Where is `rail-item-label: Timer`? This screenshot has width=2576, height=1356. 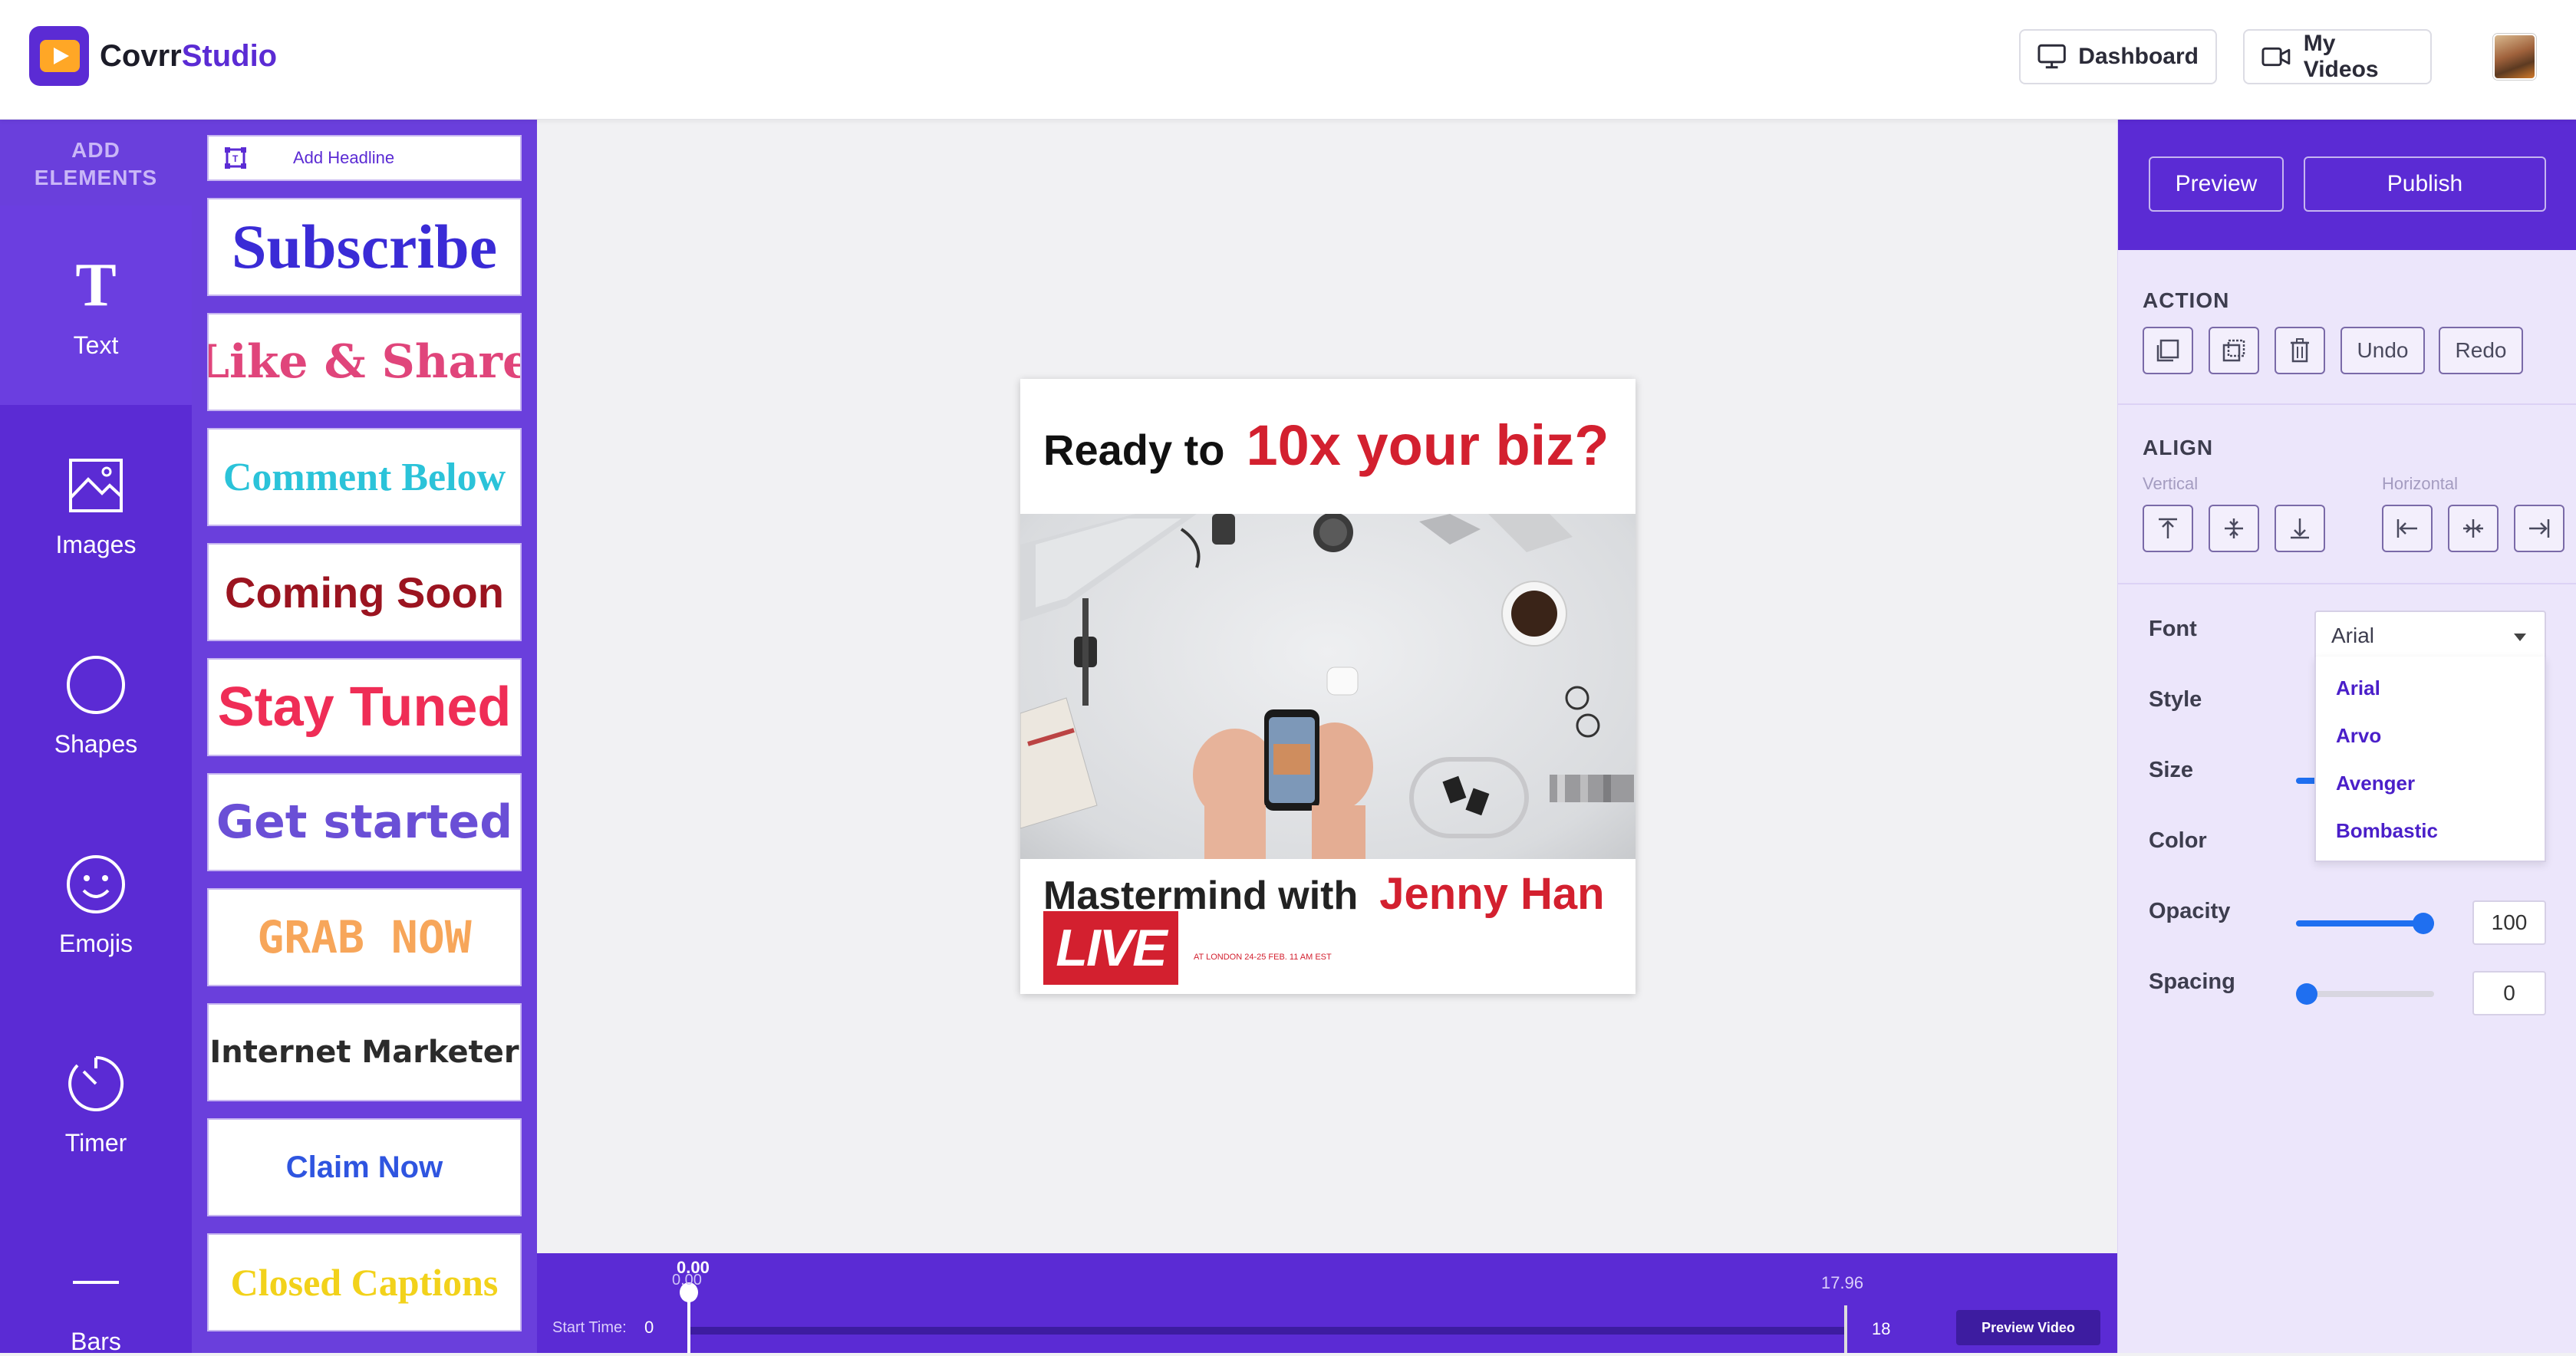
rail-item-label: Timer is located at coordinates (95, 1142).